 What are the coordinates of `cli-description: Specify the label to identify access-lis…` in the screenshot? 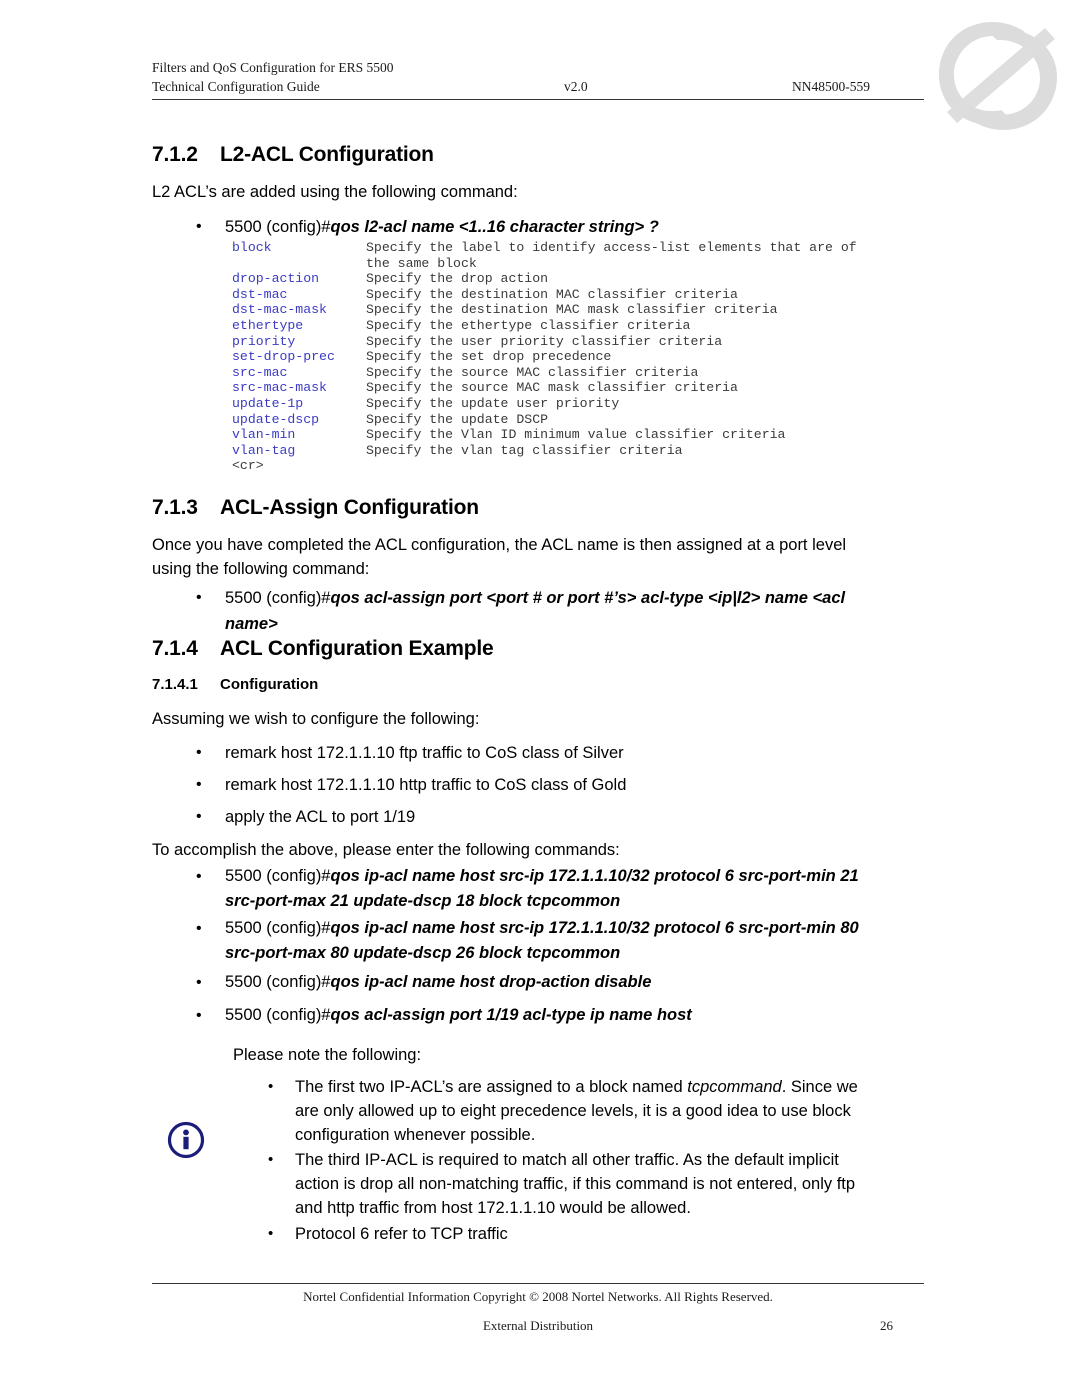 It's located at (611, 247).